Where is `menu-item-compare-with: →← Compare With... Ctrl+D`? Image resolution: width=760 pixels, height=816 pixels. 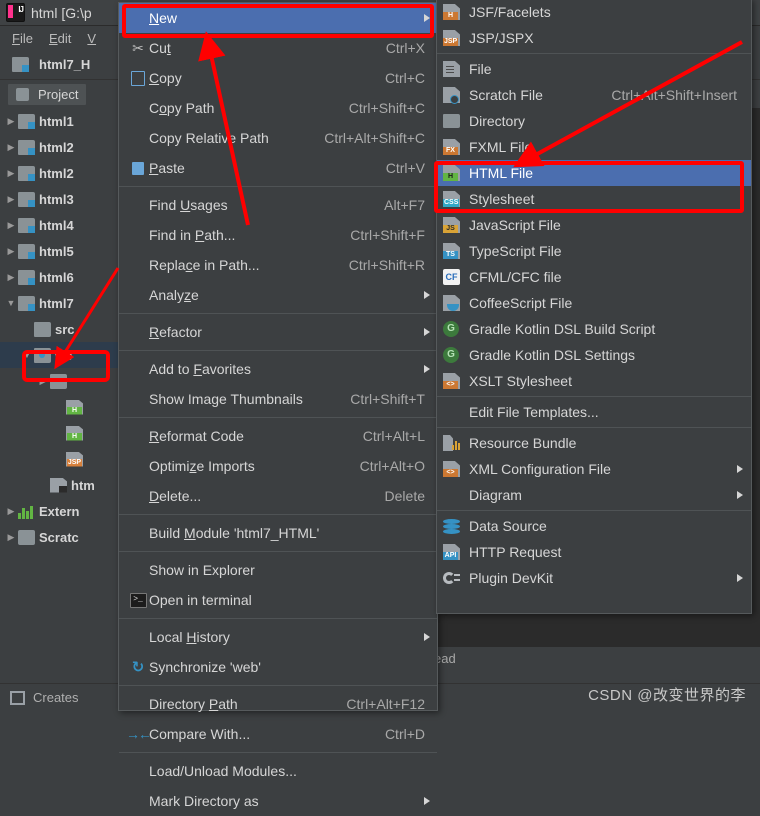
menu-item-compare-with: →← Compare With... Ctrl+D is located at coordinates (278, 734).